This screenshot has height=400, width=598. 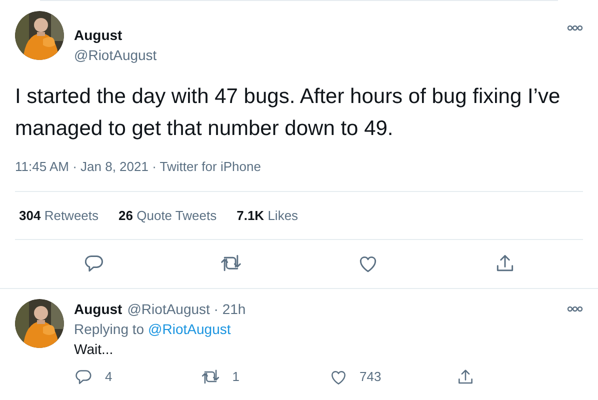 What do you see at coordinates (267, 215) in the screenshot?
I see `stat-link: 7.1K Likes` at bounding box center [267, 215].